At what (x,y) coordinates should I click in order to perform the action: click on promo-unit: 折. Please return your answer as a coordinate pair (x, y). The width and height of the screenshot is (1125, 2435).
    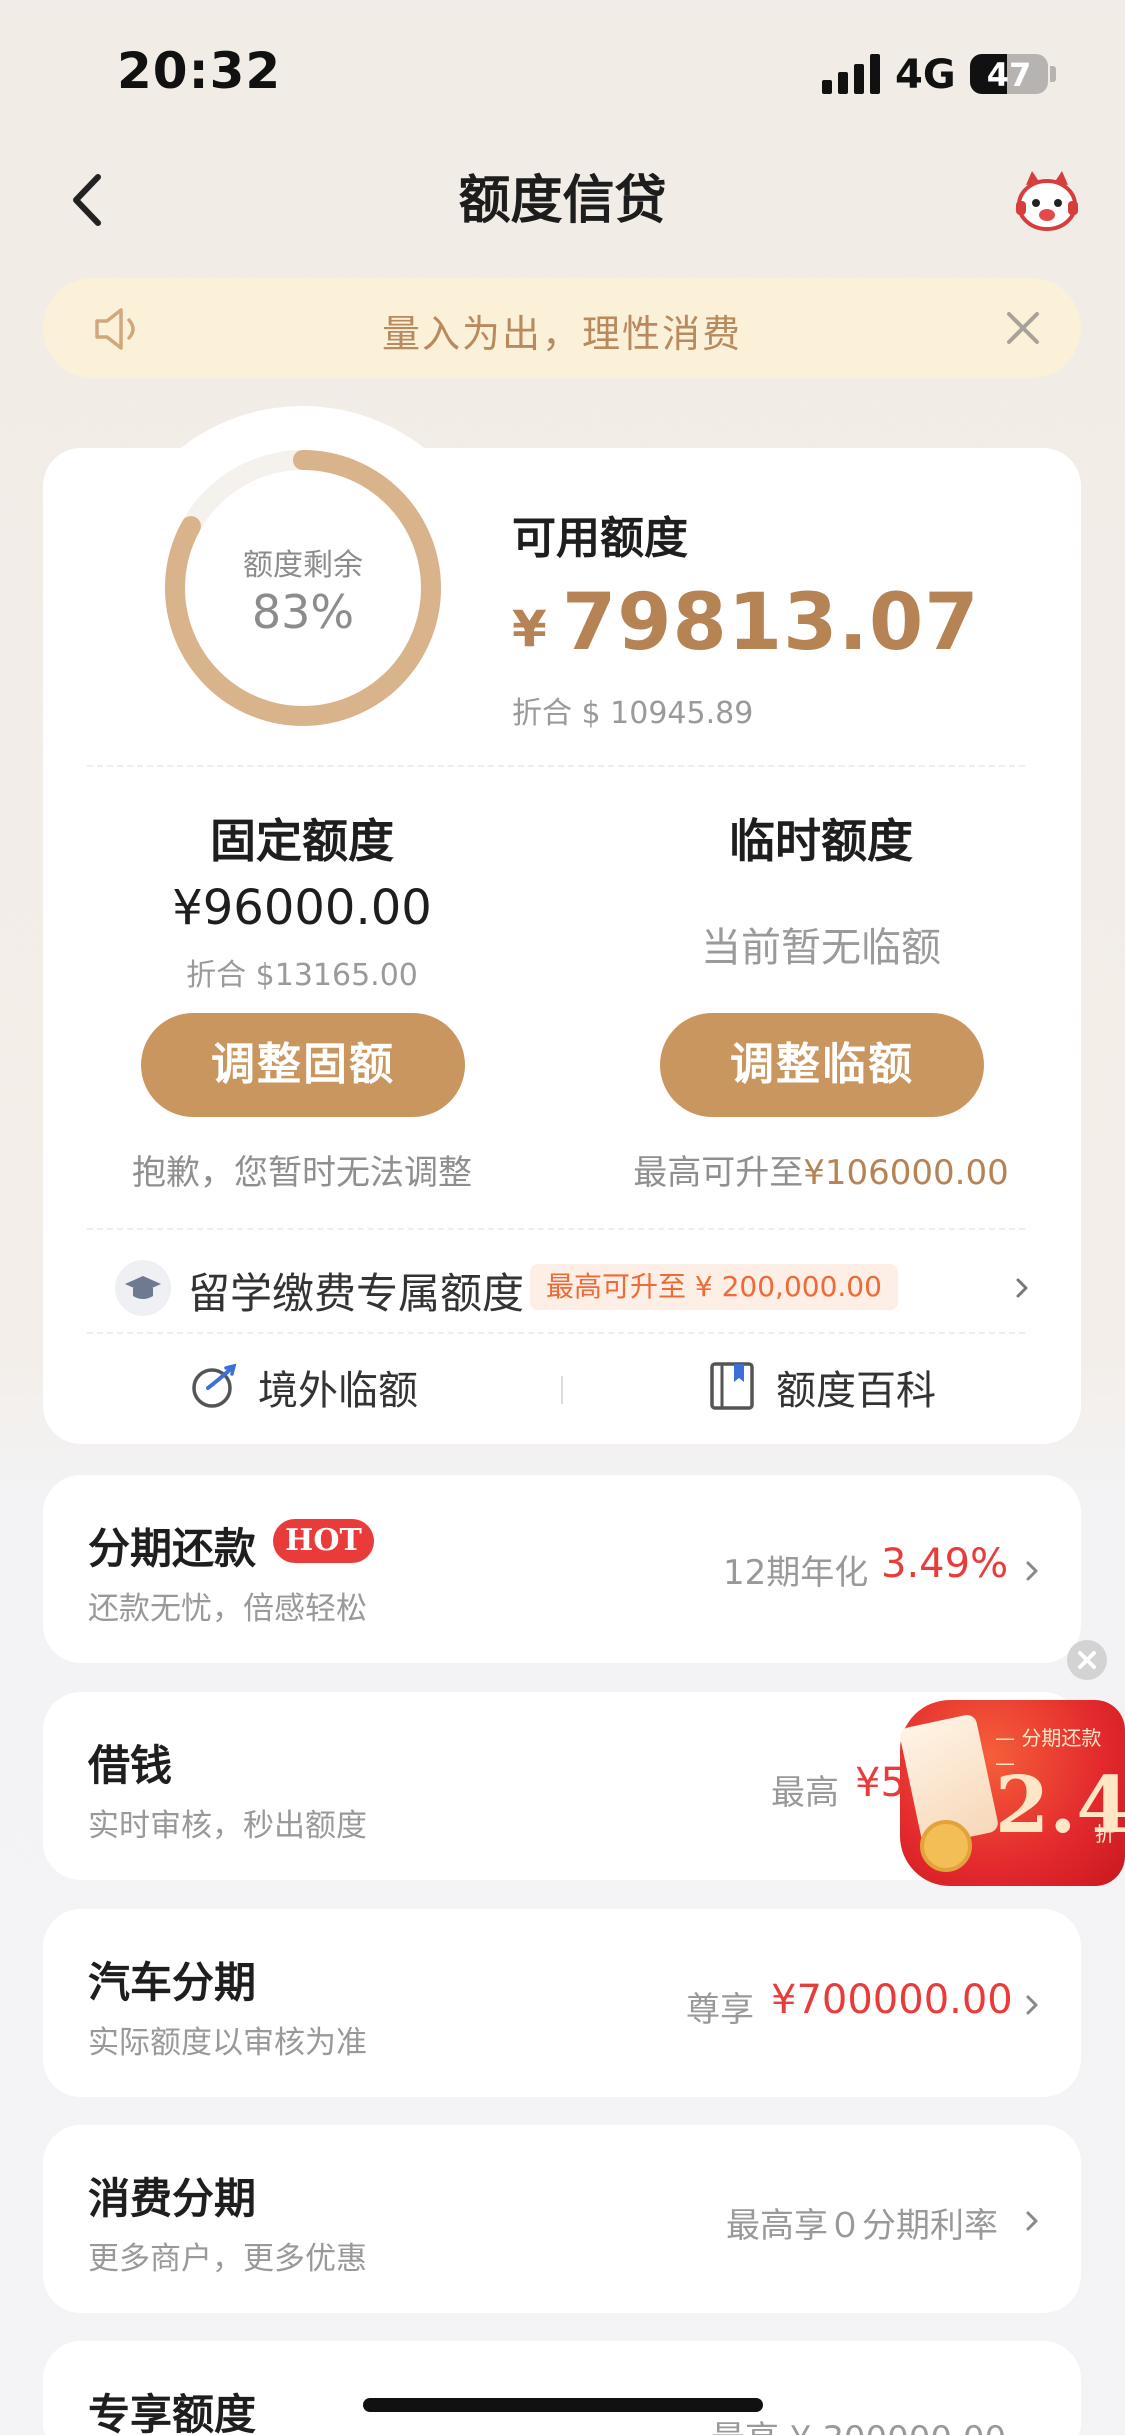
    Looking at the image, I should click on (1105, 1834).